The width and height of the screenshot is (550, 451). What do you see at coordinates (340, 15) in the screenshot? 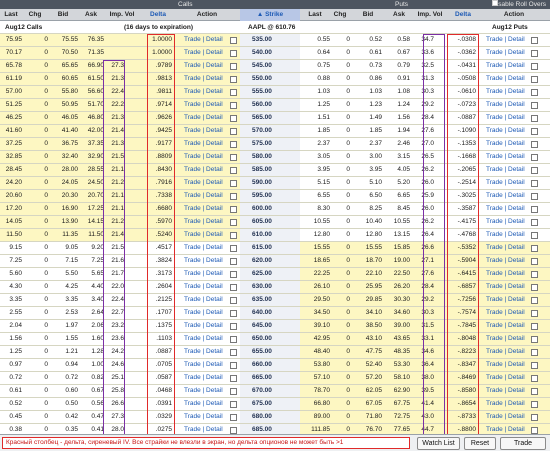
I see `col-put-chg: Chg` at bounding box center [340, 15].